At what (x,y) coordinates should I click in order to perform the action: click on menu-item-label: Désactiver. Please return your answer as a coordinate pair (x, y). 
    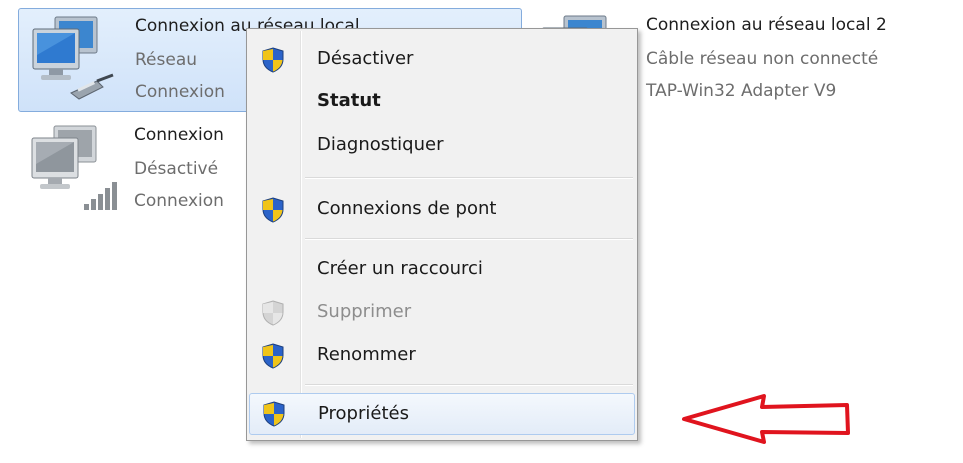
    Looking at the image, I should click on (365, 58).